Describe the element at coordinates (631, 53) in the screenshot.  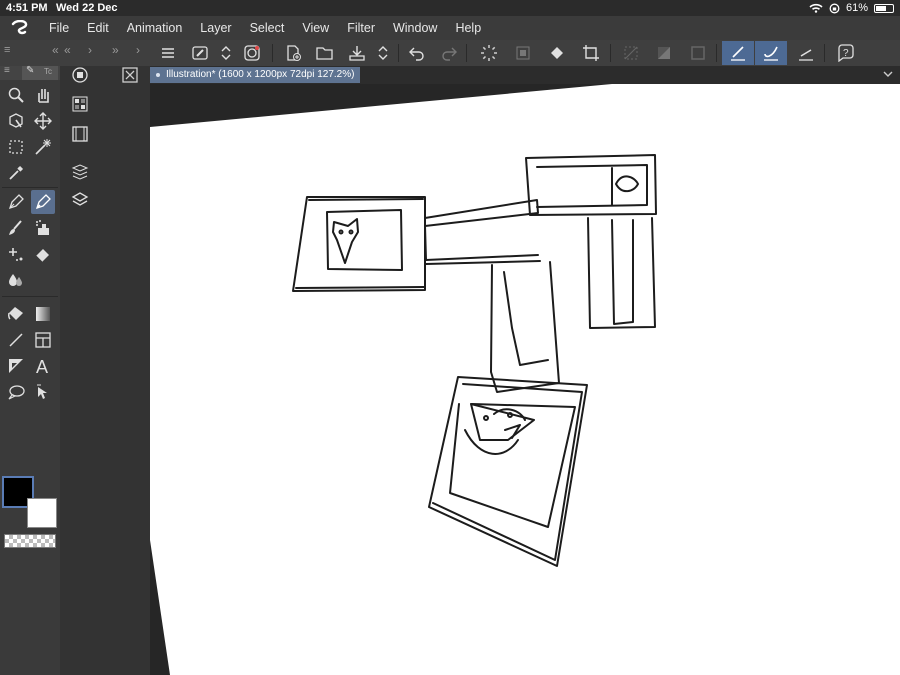
I see `select-none-icon` at that location.